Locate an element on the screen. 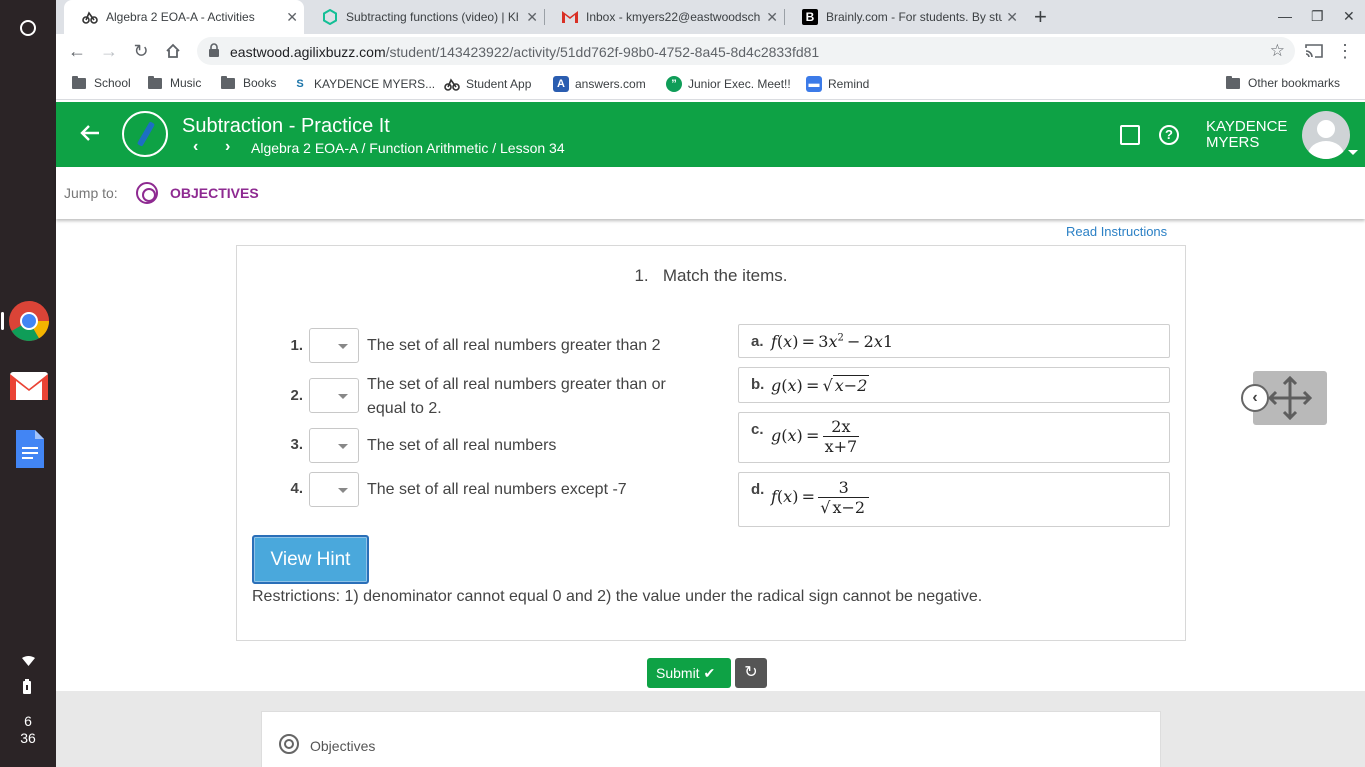  option-formula: f(x) = 3 √ x−2 is located at coordinates (820, 497).